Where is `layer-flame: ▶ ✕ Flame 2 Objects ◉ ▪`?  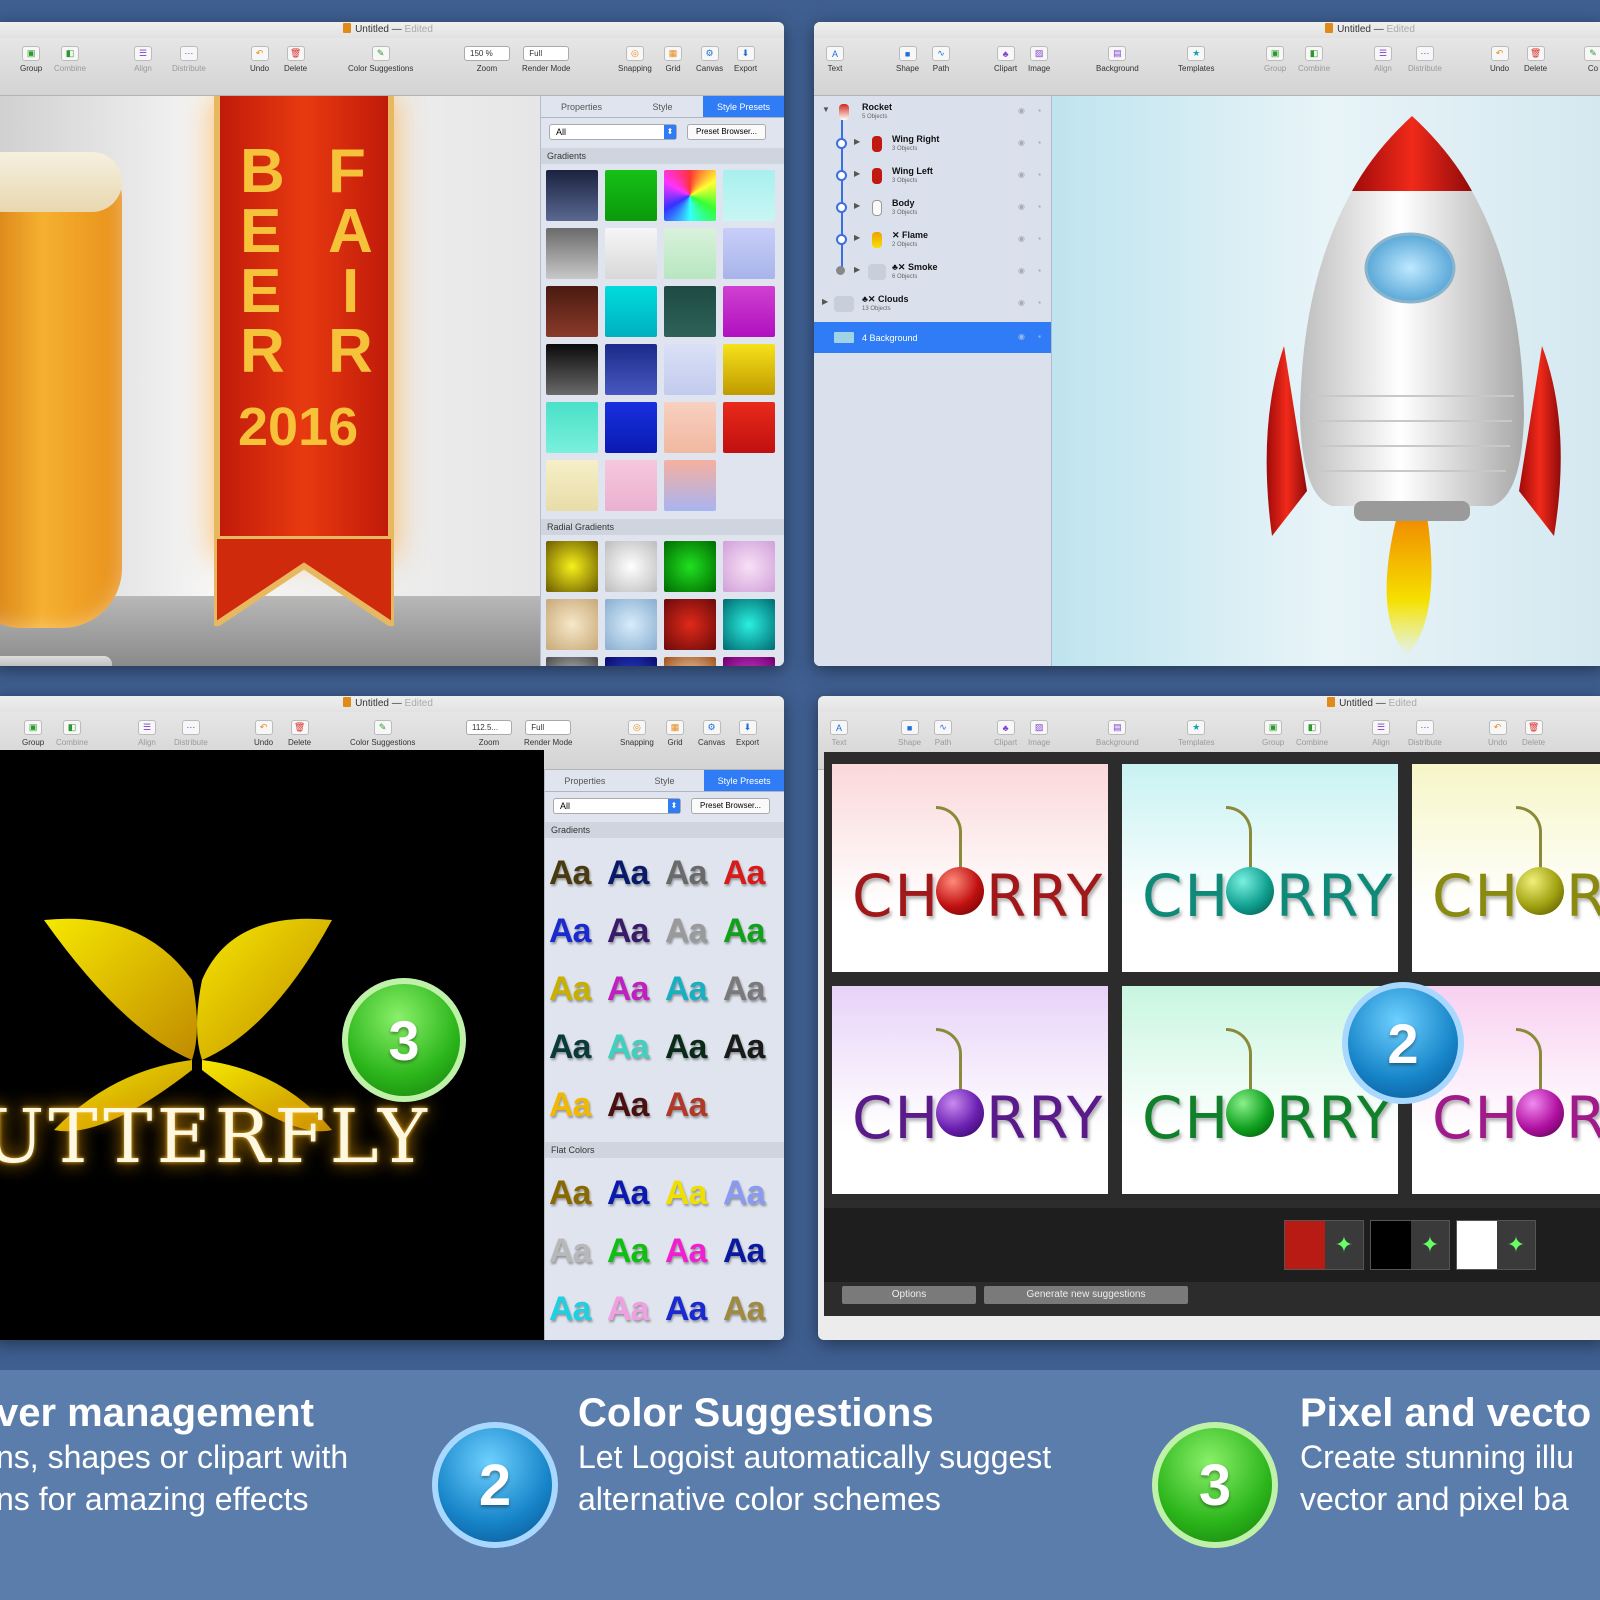 layer-flame: ▶ ✕ Flame 2 Objects ◉ ▪ is located at coordinates (932, 239).